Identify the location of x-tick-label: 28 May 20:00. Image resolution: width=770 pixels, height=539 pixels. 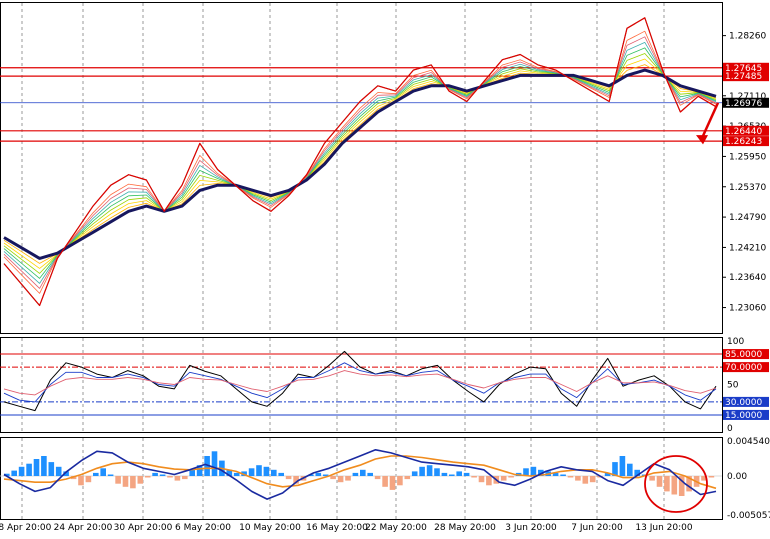
(465, 528).